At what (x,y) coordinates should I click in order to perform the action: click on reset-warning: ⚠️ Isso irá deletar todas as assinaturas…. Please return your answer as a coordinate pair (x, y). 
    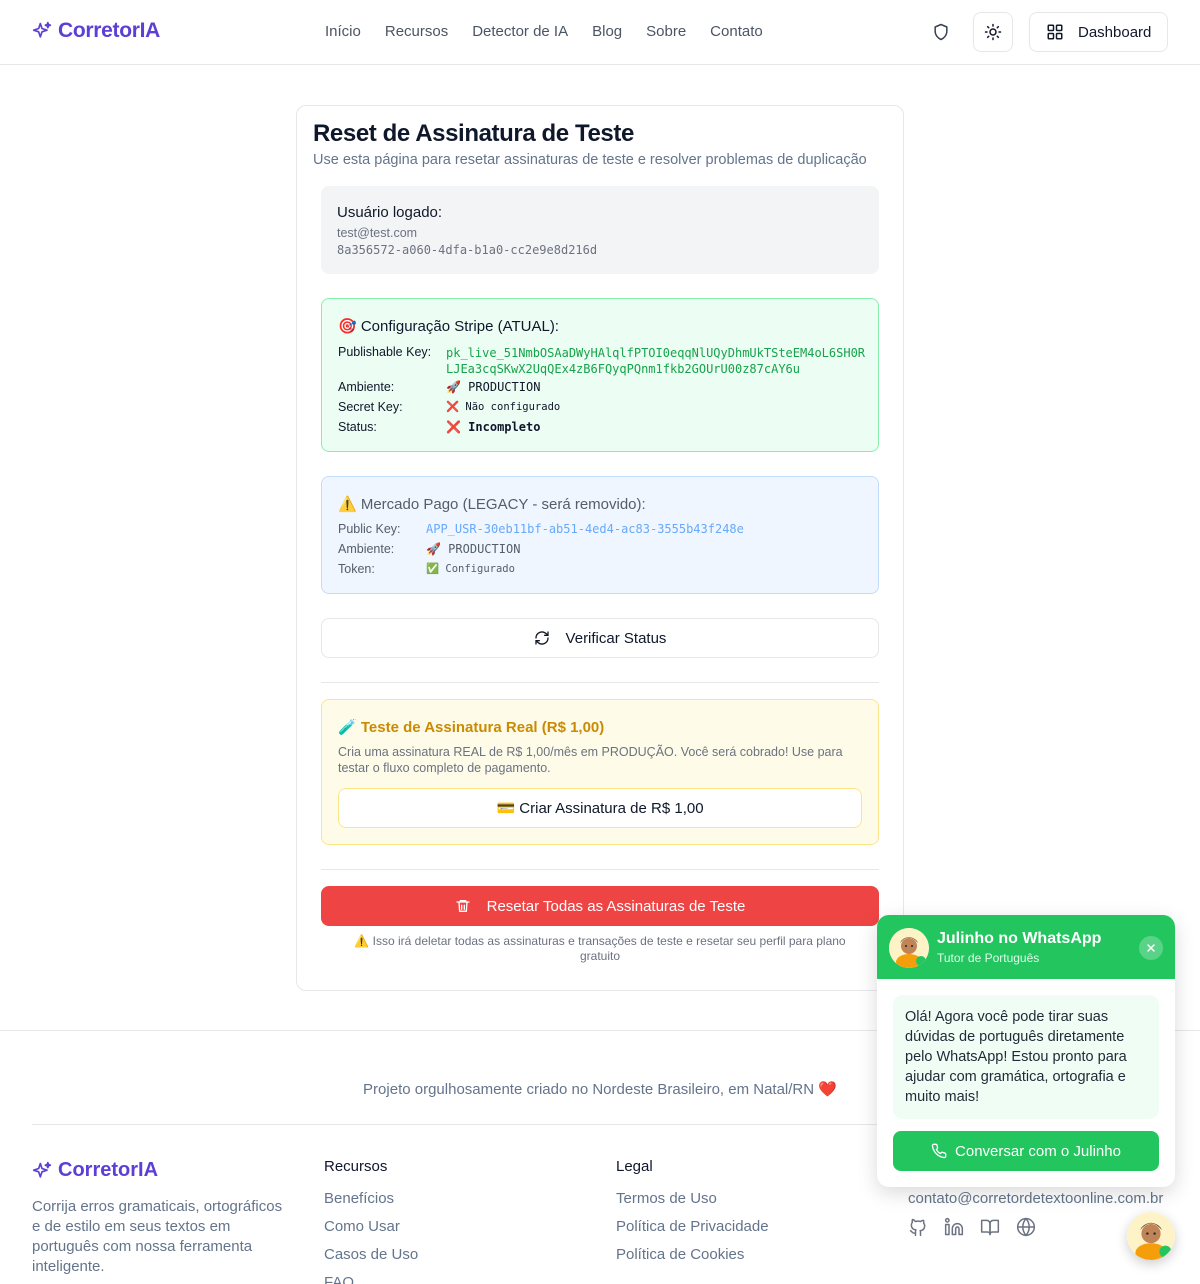
    Looking at the image, I should click on (600, 948).